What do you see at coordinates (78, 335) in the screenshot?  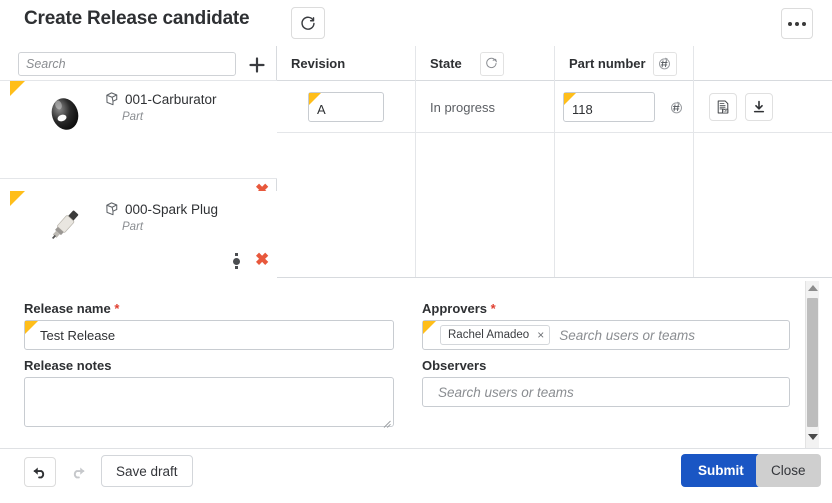 I see `release-name-value: Test Release` at bounding box center [78, 335].